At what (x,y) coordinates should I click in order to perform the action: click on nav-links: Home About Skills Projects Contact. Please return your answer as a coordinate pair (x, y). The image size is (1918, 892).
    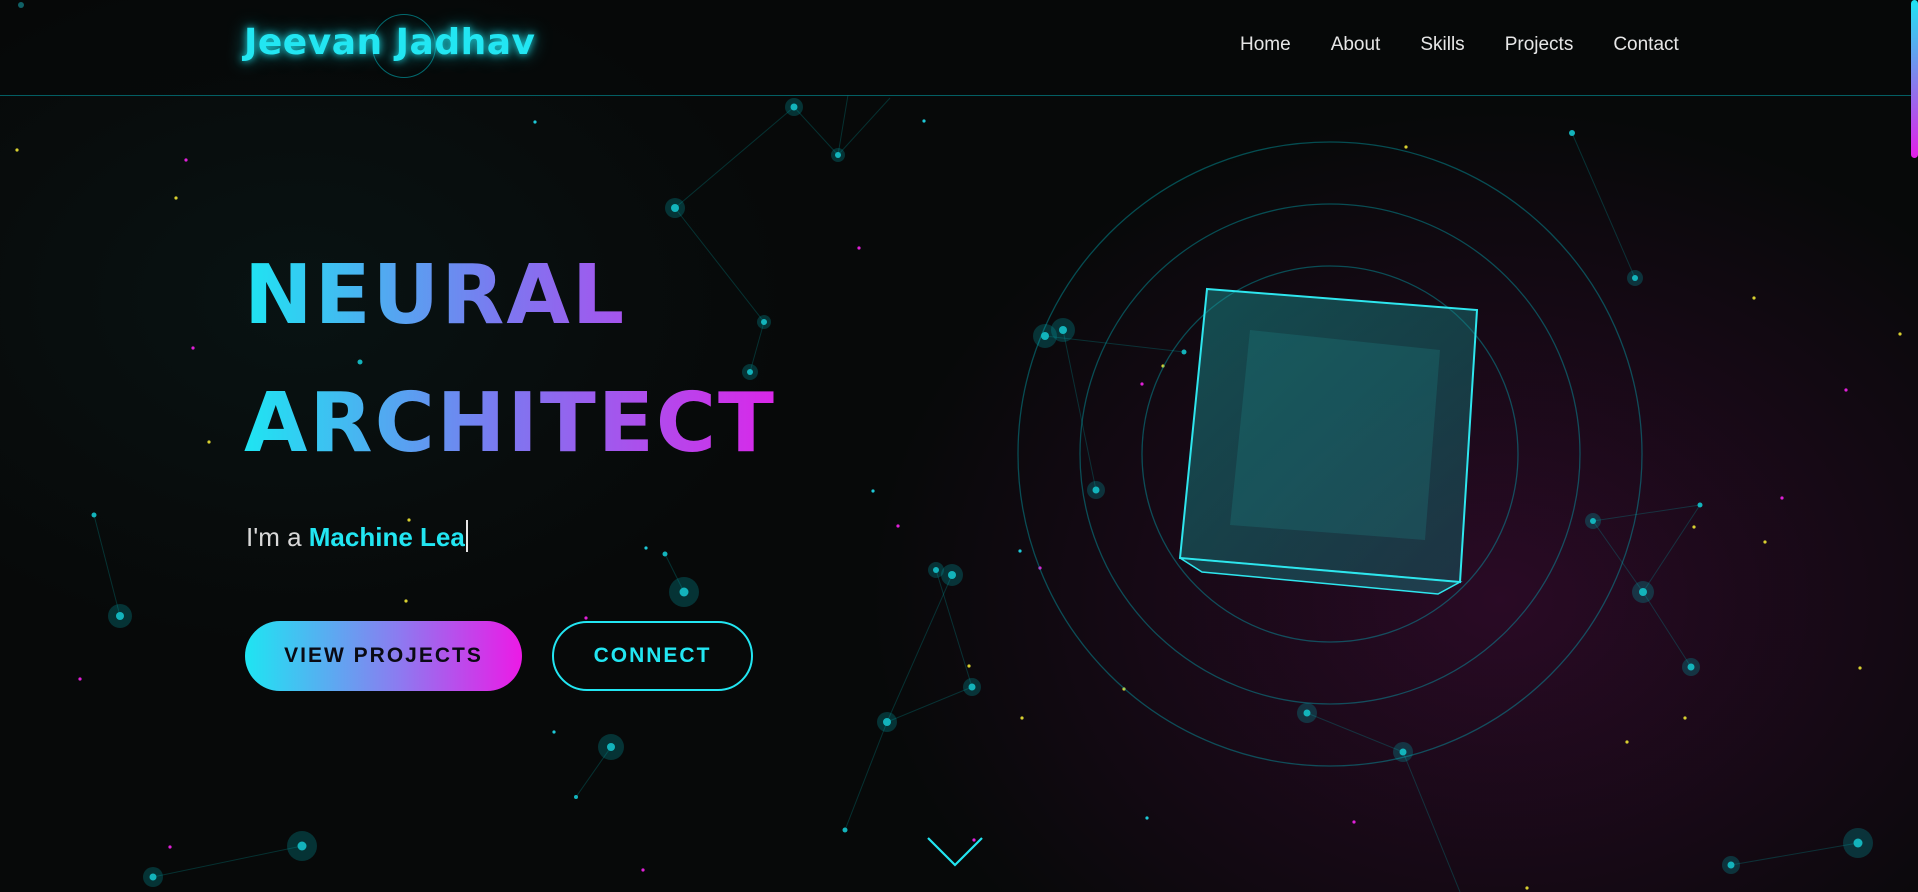
    Looking at the image, I should click on (1479, 45).